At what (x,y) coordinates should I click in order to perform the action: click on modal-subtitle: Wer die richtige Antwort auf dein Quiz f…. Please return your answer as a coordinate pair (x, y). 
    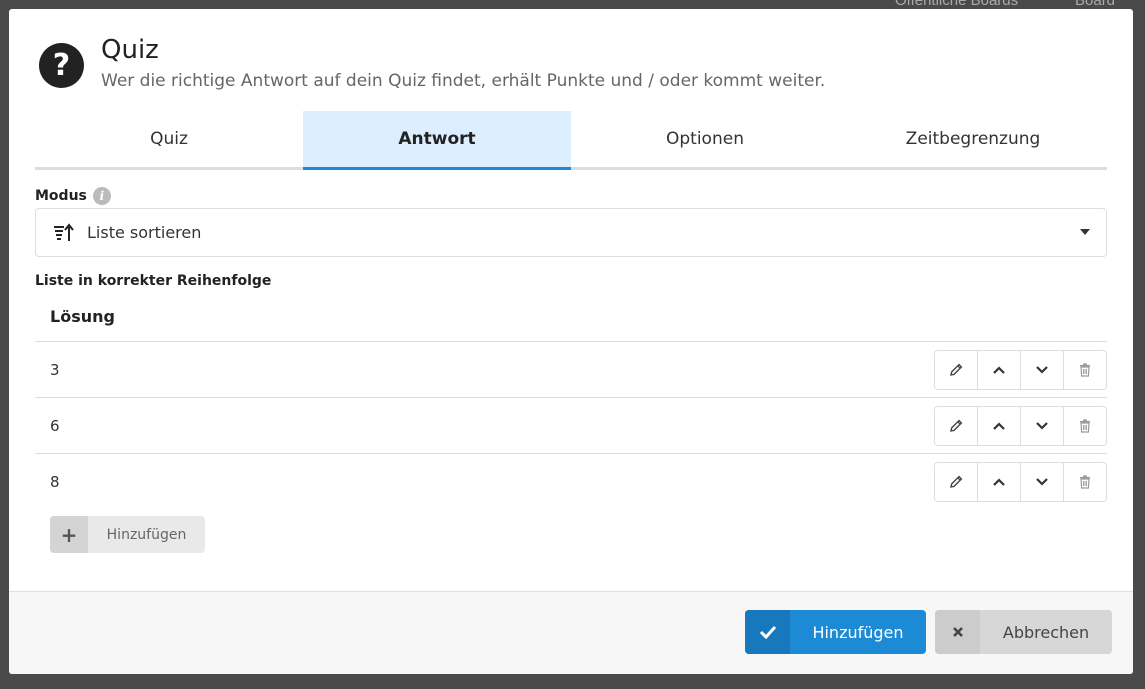
    Looking at the image, I should click on (463, 81).